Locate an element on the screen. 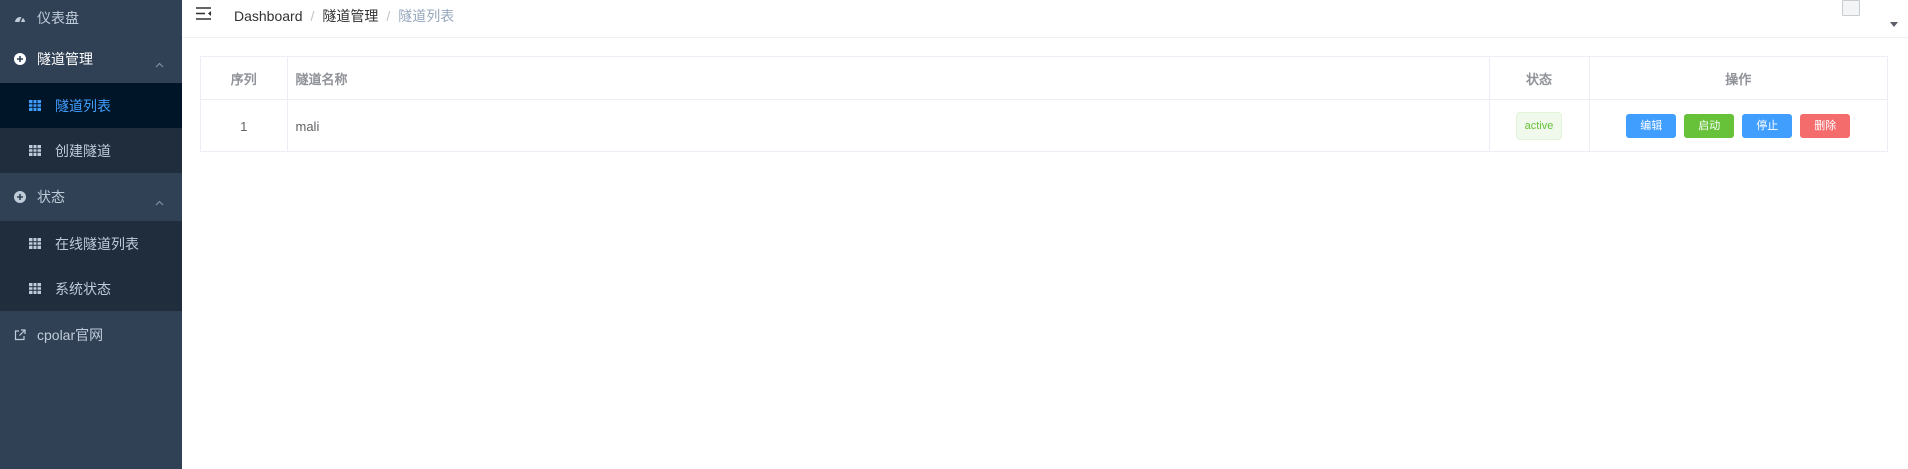  breadcrumb-home: Dashboard is located at coordinates (268, 16).